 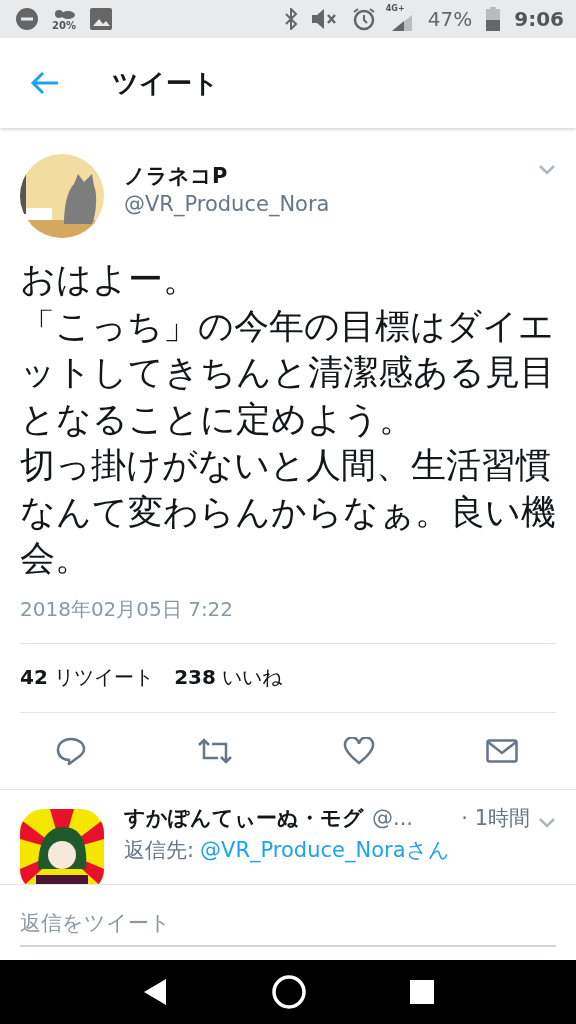 What do you see at coordinates (159, 850) in the screenshot?
I see `reply-to-label: 返信先:` at bounding box center [159, 850].